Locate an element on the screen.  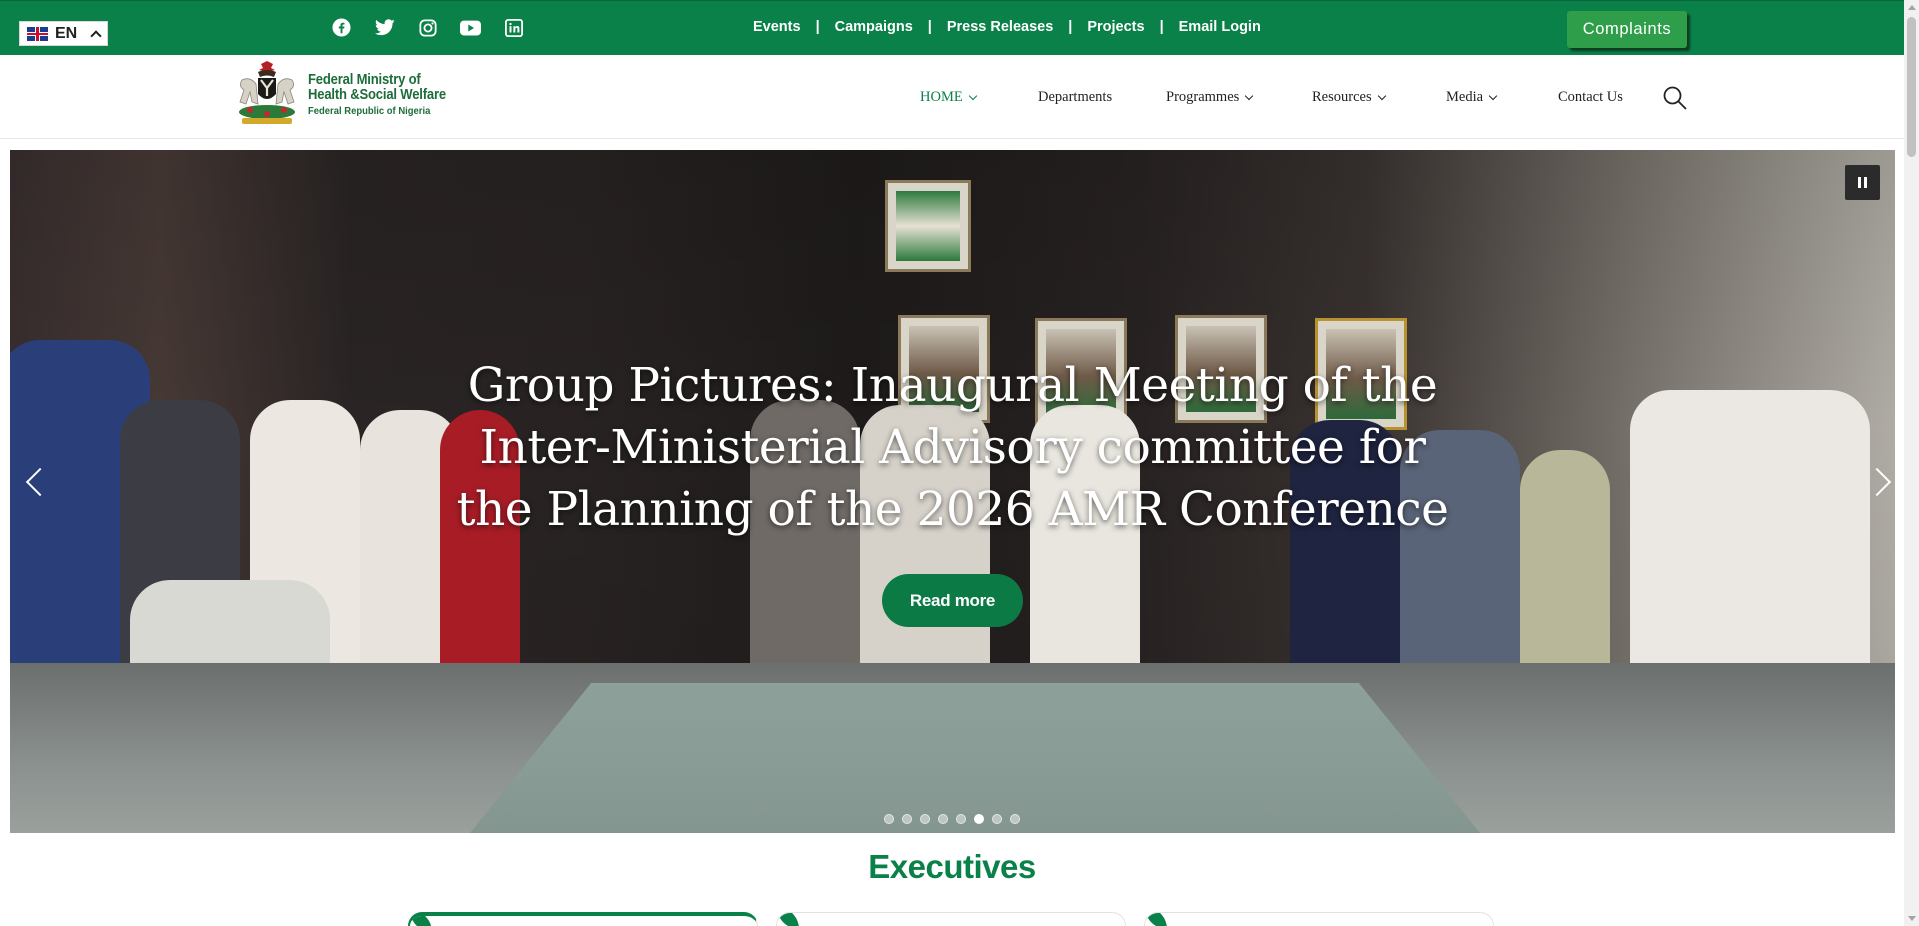
executives-cards is located at coordinates (951, 919).